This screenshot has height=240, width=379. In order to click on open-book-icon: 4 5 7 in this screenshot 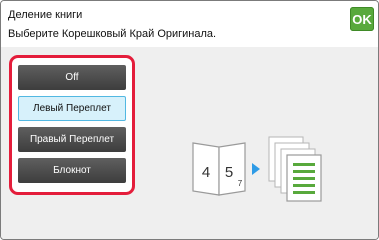, I will do `click(219, 169)`.